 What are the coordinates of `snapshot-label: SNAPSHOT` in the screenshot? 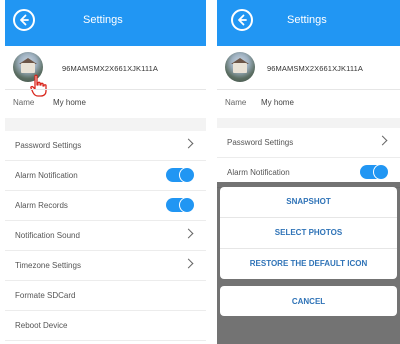 It's located at (308, 201).